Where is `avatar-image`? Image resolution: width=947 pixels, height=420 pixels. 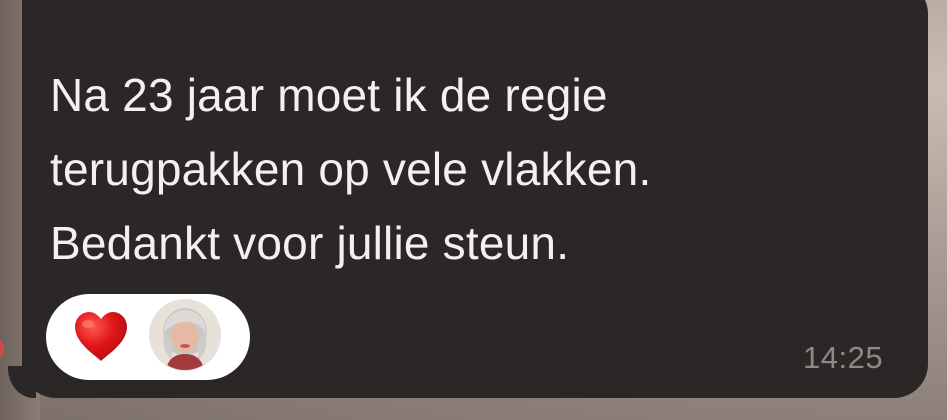 avatar-image is located at coordinates (185, 335).